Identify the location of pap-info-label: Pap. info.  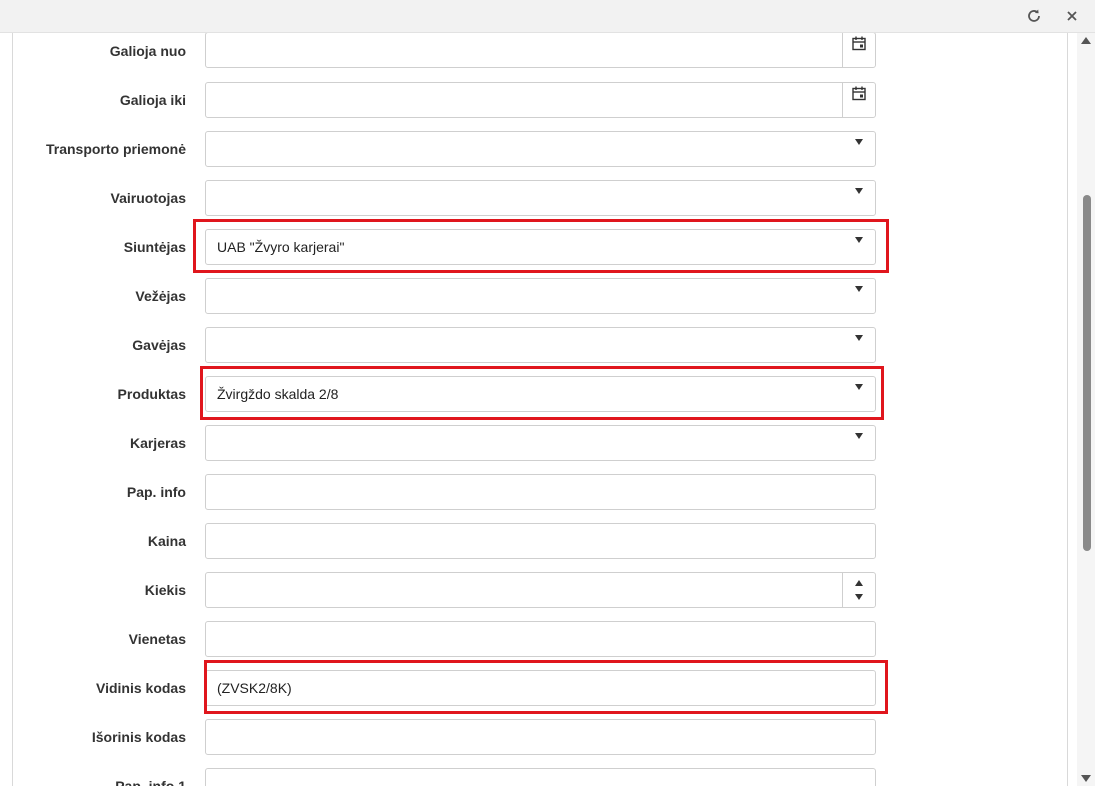
(156, 492).